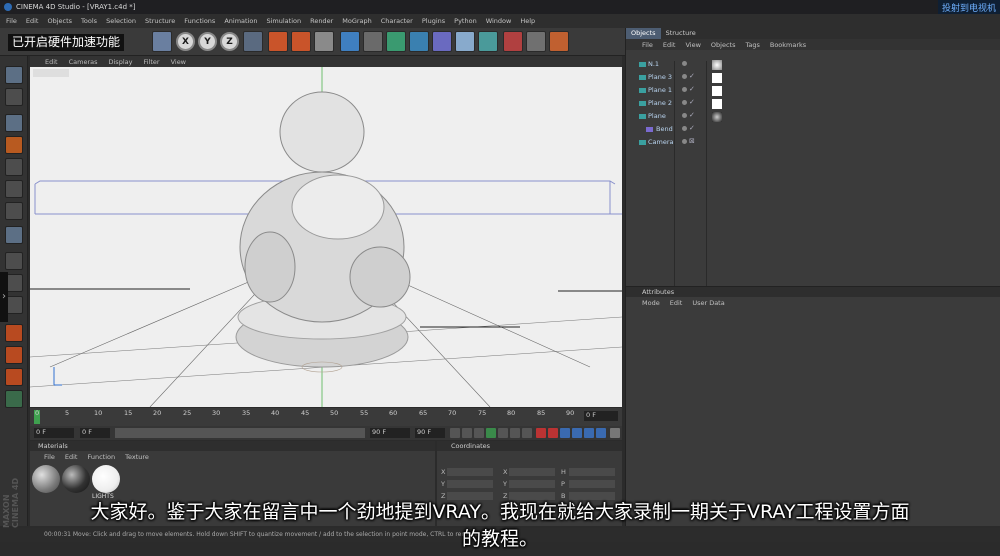 The width and height of the screenshot is (1000, 556). I want to click on key-rotation-icon, so click(589, 433).